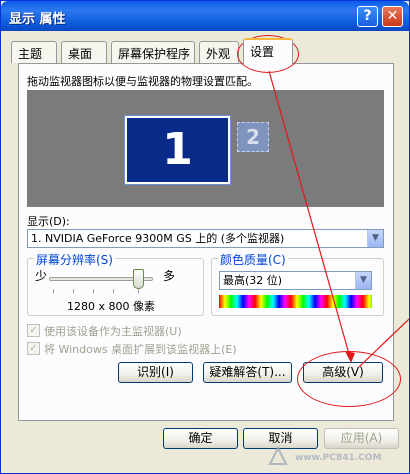 The image size is (410, 474). Describe the element at coordinates (153, 52) in the screenshot. I see `tab-screensaver: 屏幕保护程序` at that location.